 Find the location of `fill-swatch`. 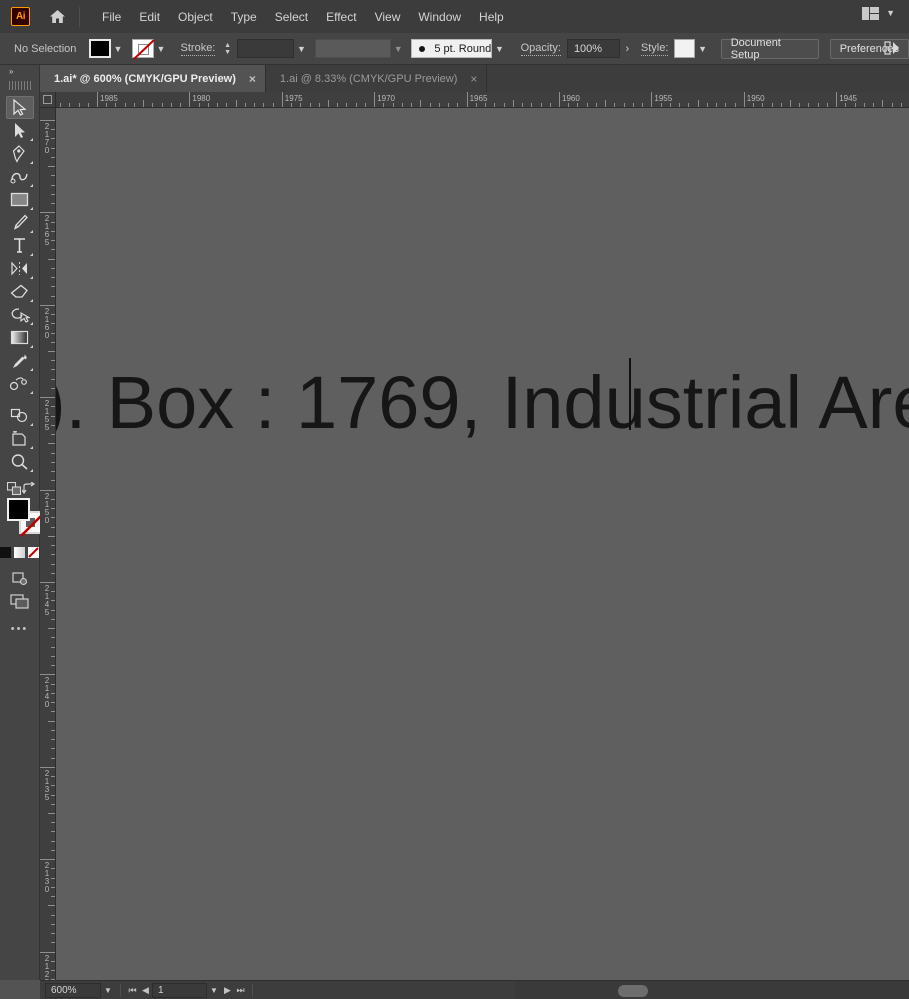

fill-swatch is located at coordinates (99, 48).